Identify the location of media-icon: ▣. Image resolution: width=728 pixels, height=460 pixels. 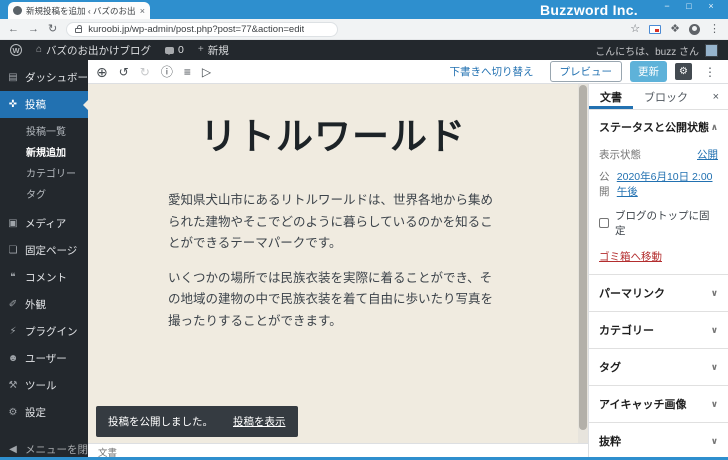
(13, 223).